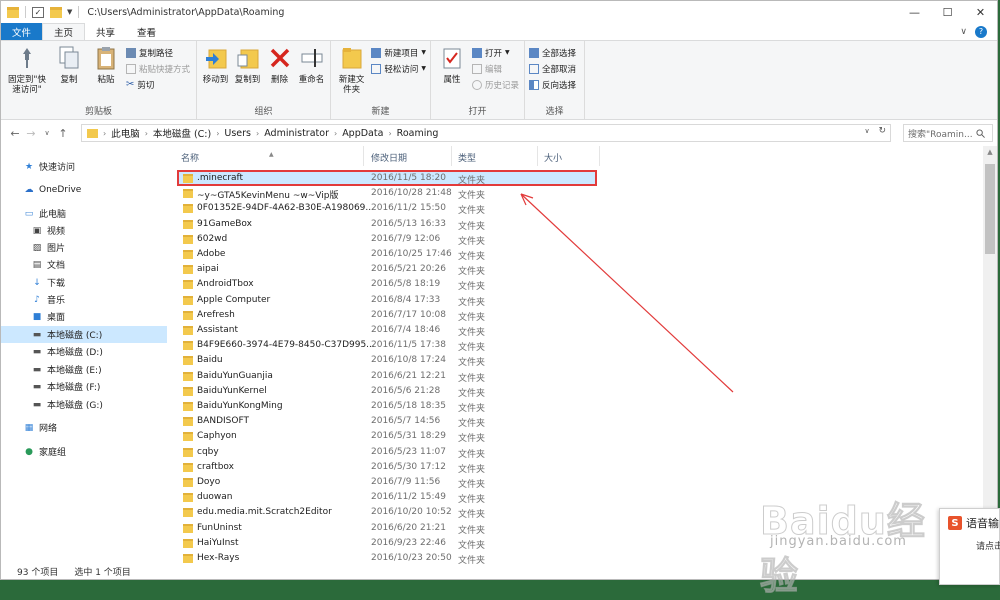 This screenshot has width=1000, height=600. Describe the element at coordinates (387, 284) in the screenshot. I see `table-row: AndroidTbox 2016/5/8 18:19 文件夹` at that location.